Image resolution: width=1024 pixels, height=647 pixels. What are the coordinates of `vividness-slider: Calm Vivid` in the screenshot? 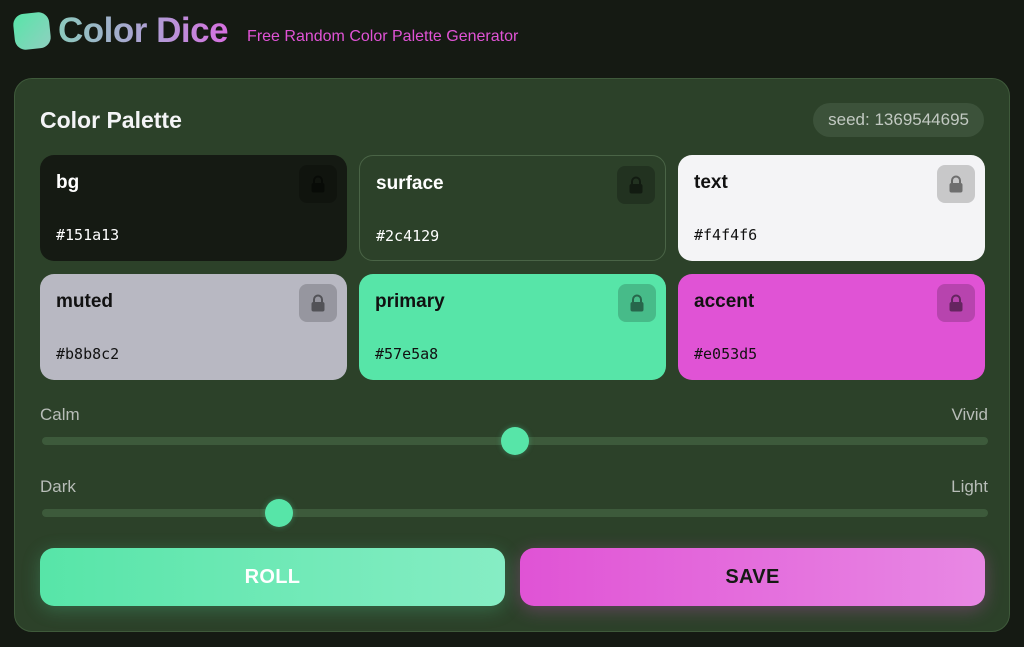 It's located at (514, 435).